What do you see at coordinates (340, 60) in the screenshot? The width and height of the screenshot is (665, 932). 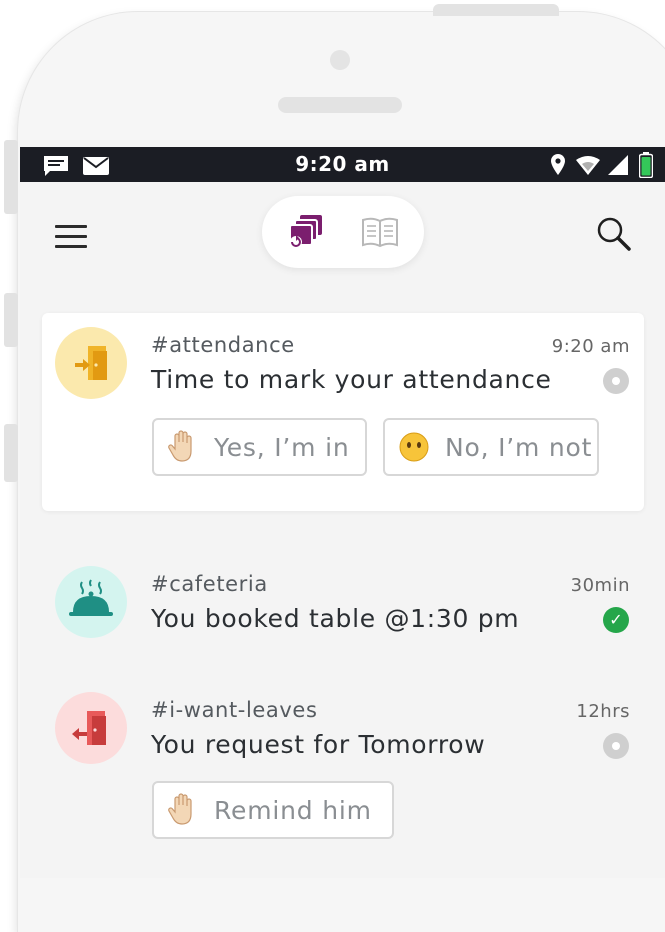 I see `phone-camera` at bounding box center [340, 60].